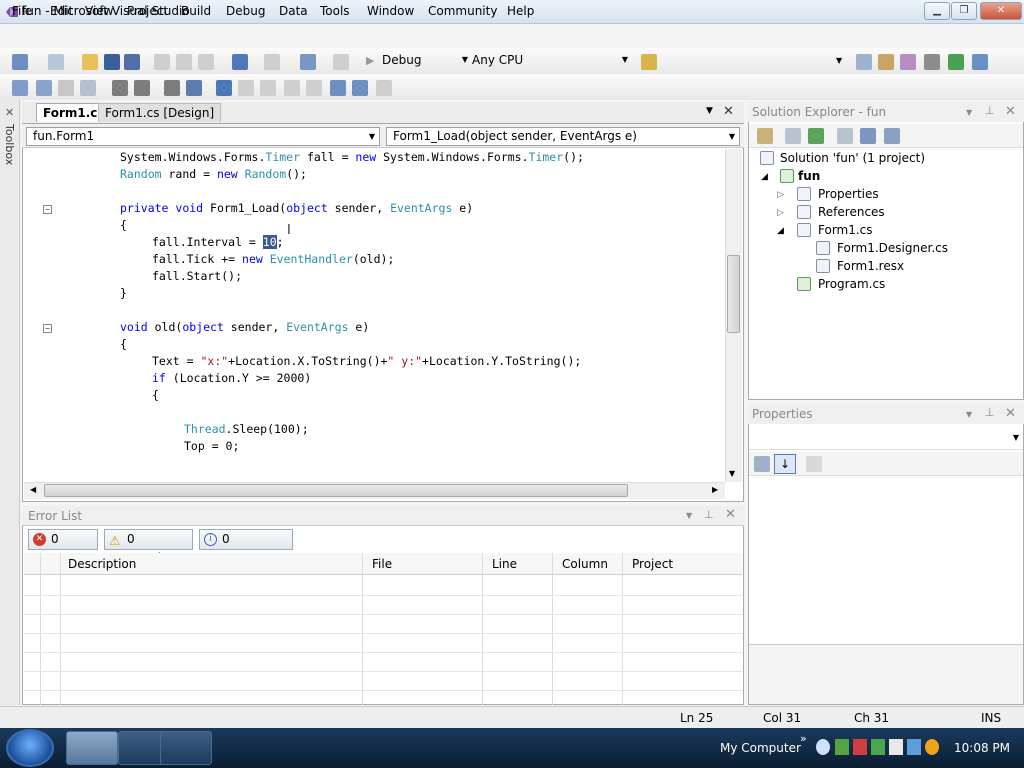  What do you see at coordinates (360, 88) in the screenshot?
I see `next-bookmark-in-document-icon` at bounding box center [360, 88].